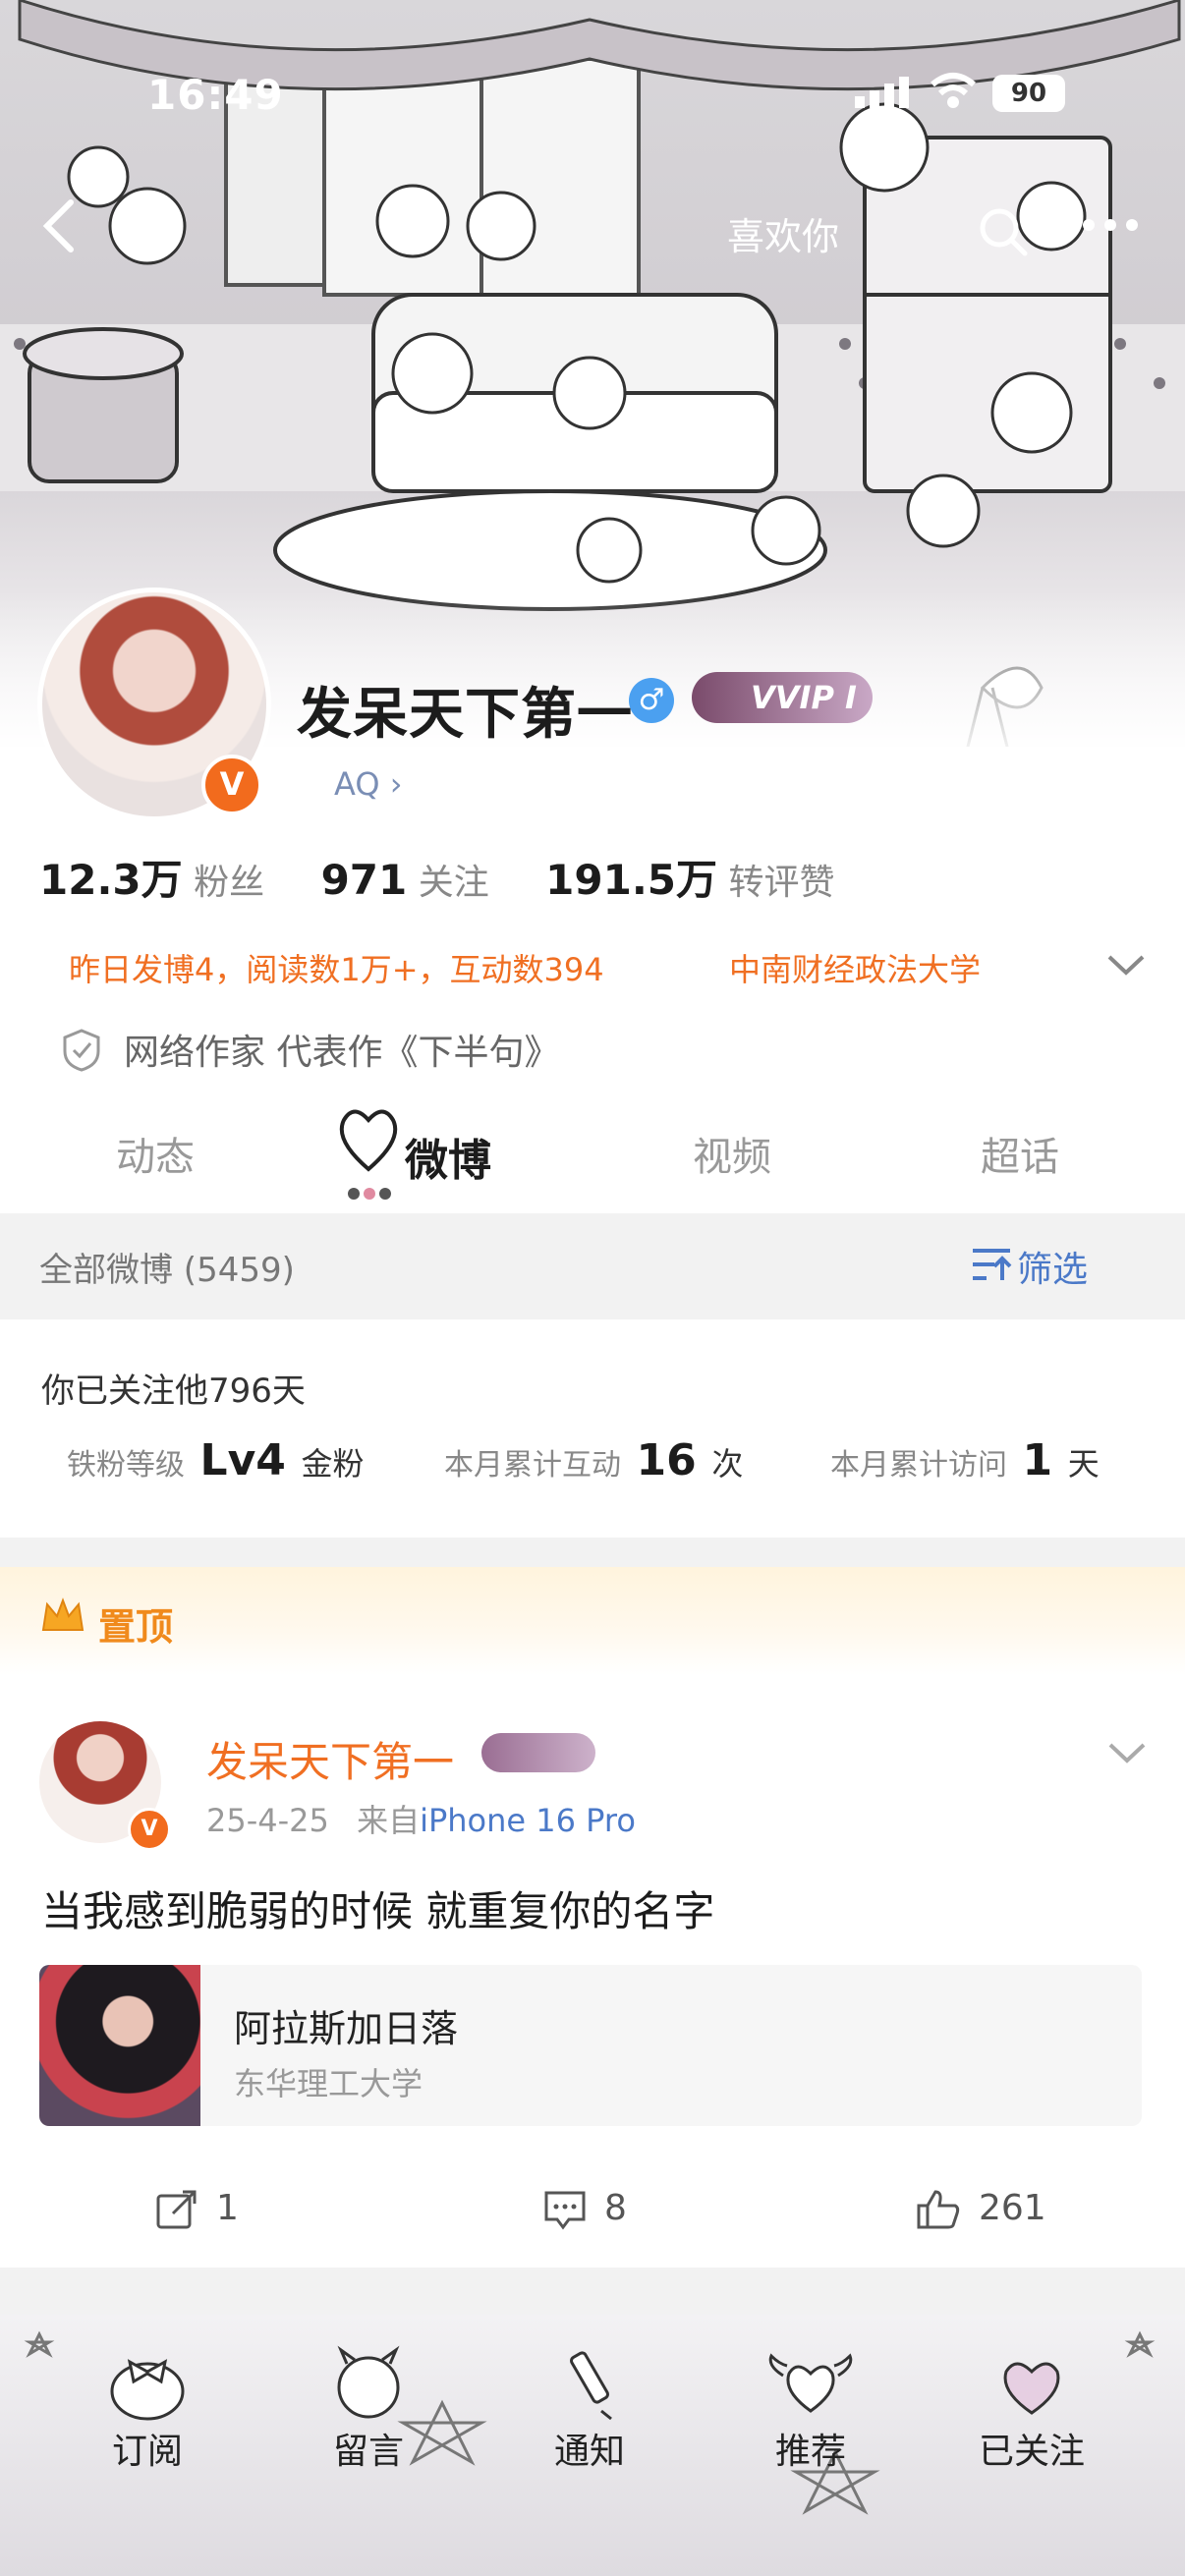  What do you see at coordinates (111, 880) in the screenshot?
I see `stat-value: 12.3万` at bounding box center [111, 880].